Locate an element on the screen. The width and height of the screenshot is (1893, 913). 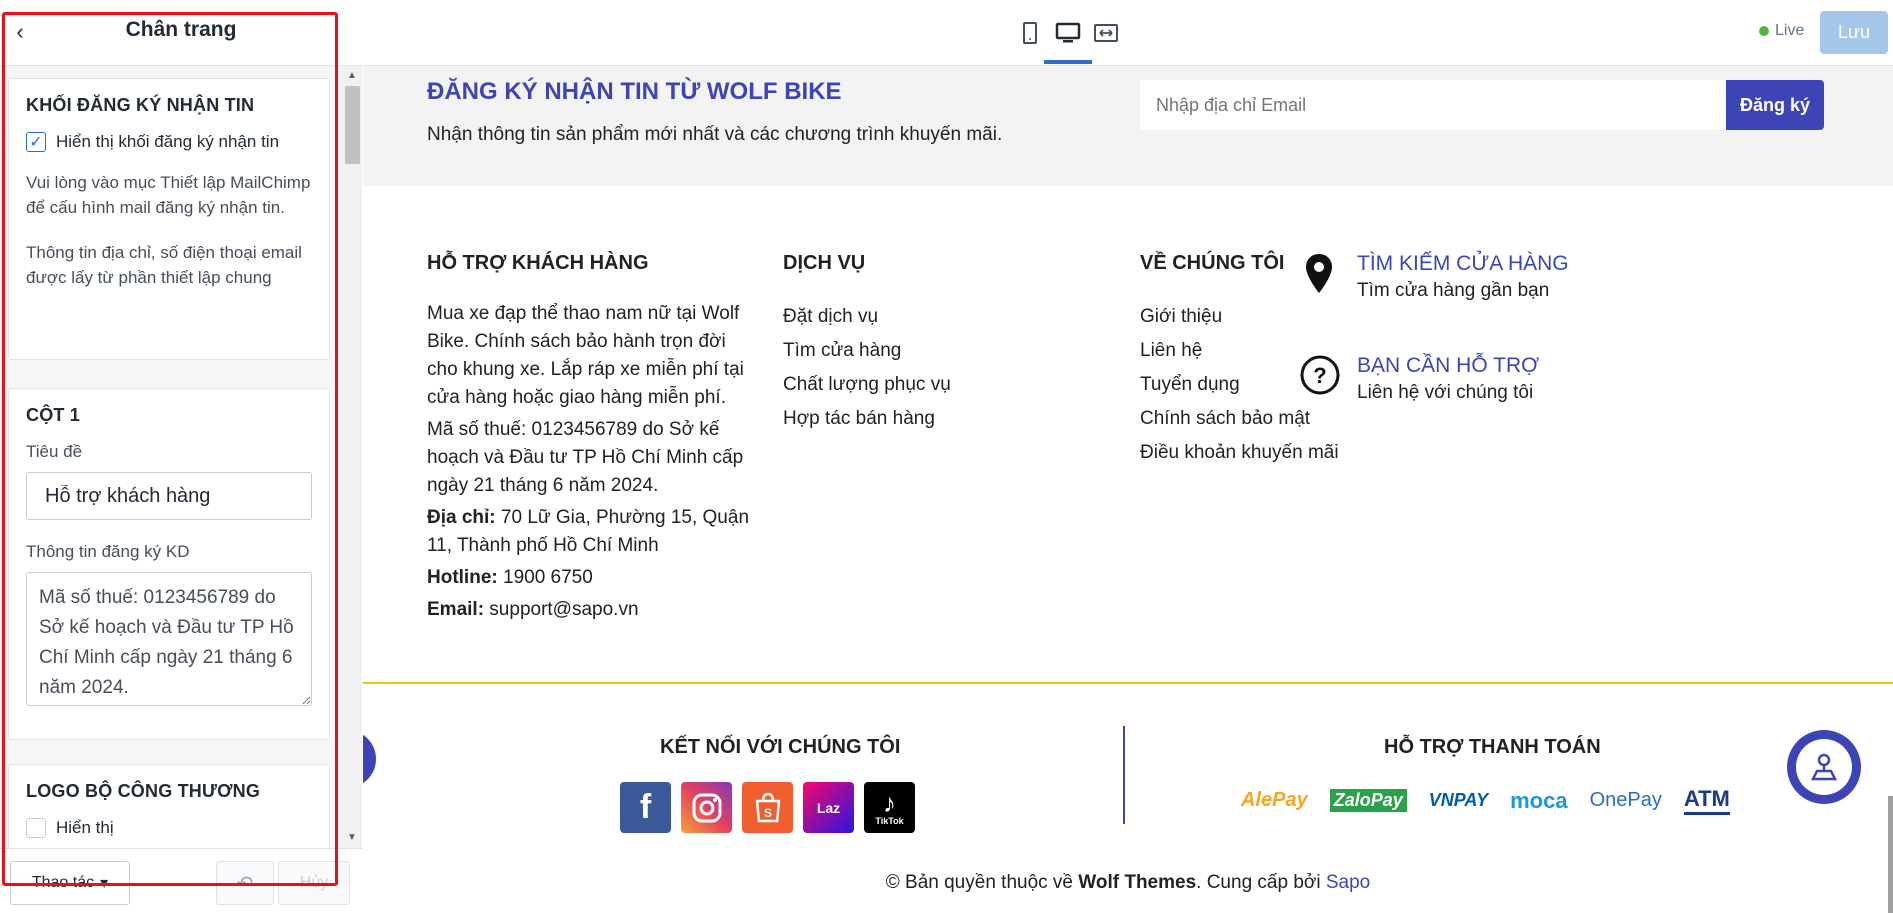
panel-scrollbar: ▲ ▼ is located at coordinates (352, 457).